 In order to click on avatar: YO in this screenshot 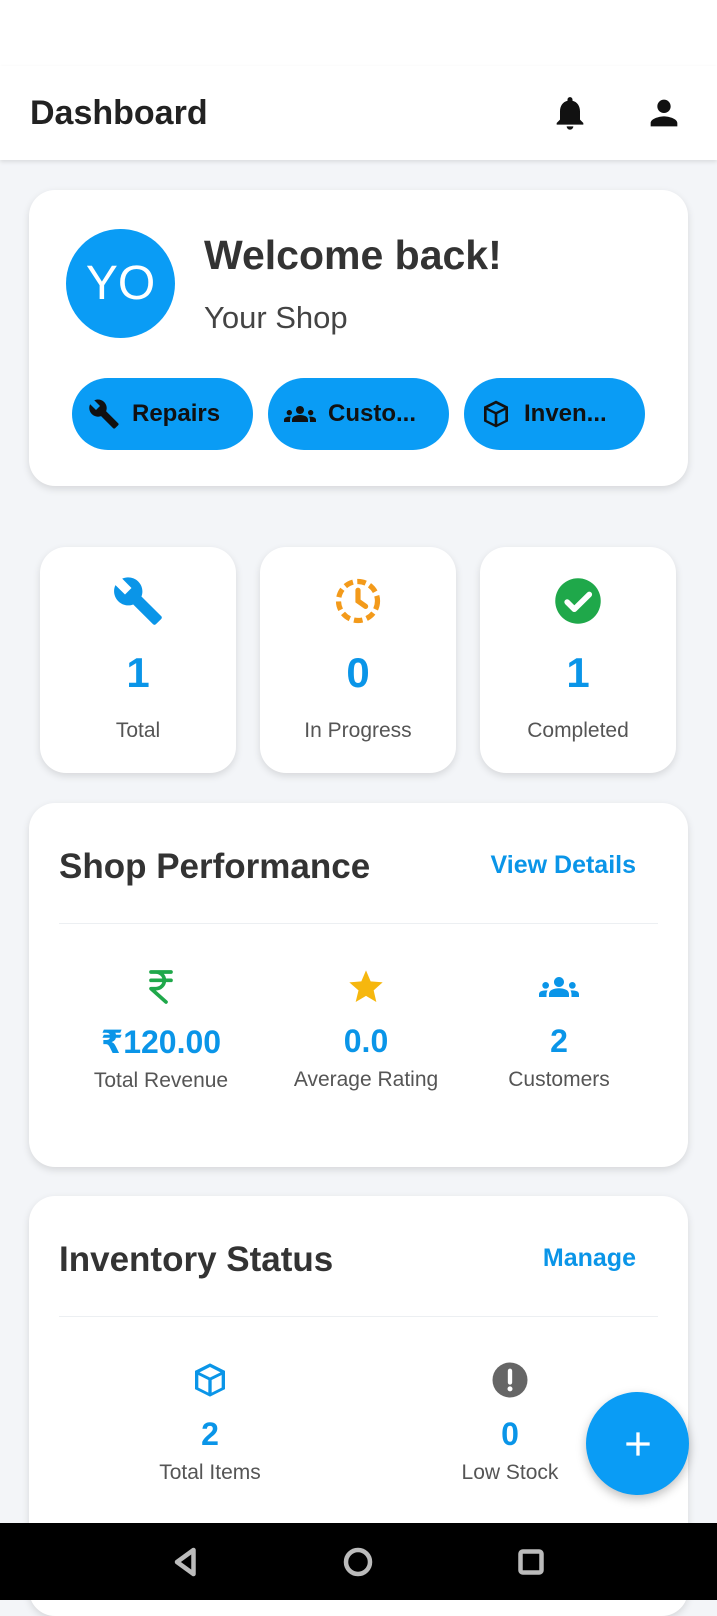, I will do `click(120, 283)`.